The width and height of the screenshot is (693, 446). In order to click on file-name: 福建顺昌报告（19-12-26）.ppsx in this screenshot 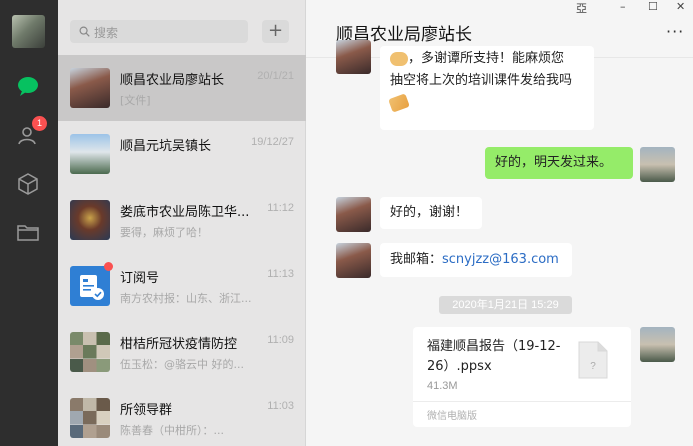, I will do `click(494, 356)`.